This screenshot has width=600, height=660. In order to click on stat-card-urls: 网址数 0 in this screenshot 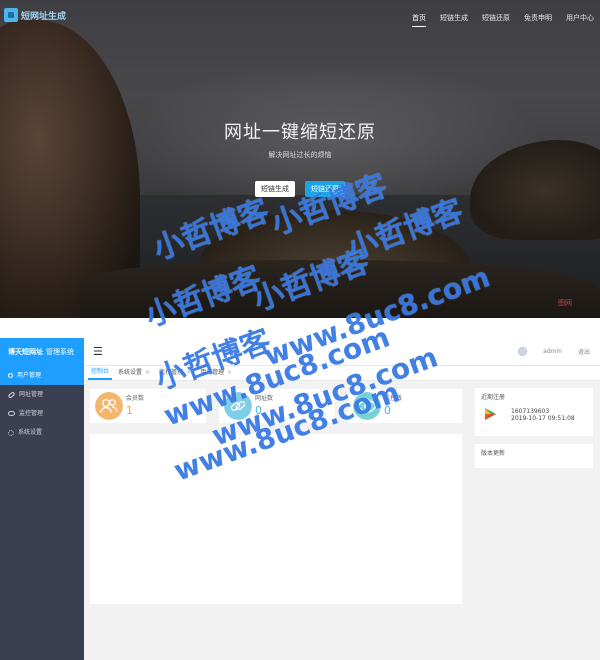, I will do `click(277, 406)`.